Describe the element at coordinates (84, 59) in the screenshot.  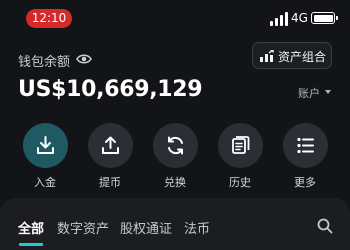
I see `eye-icon` at that location.